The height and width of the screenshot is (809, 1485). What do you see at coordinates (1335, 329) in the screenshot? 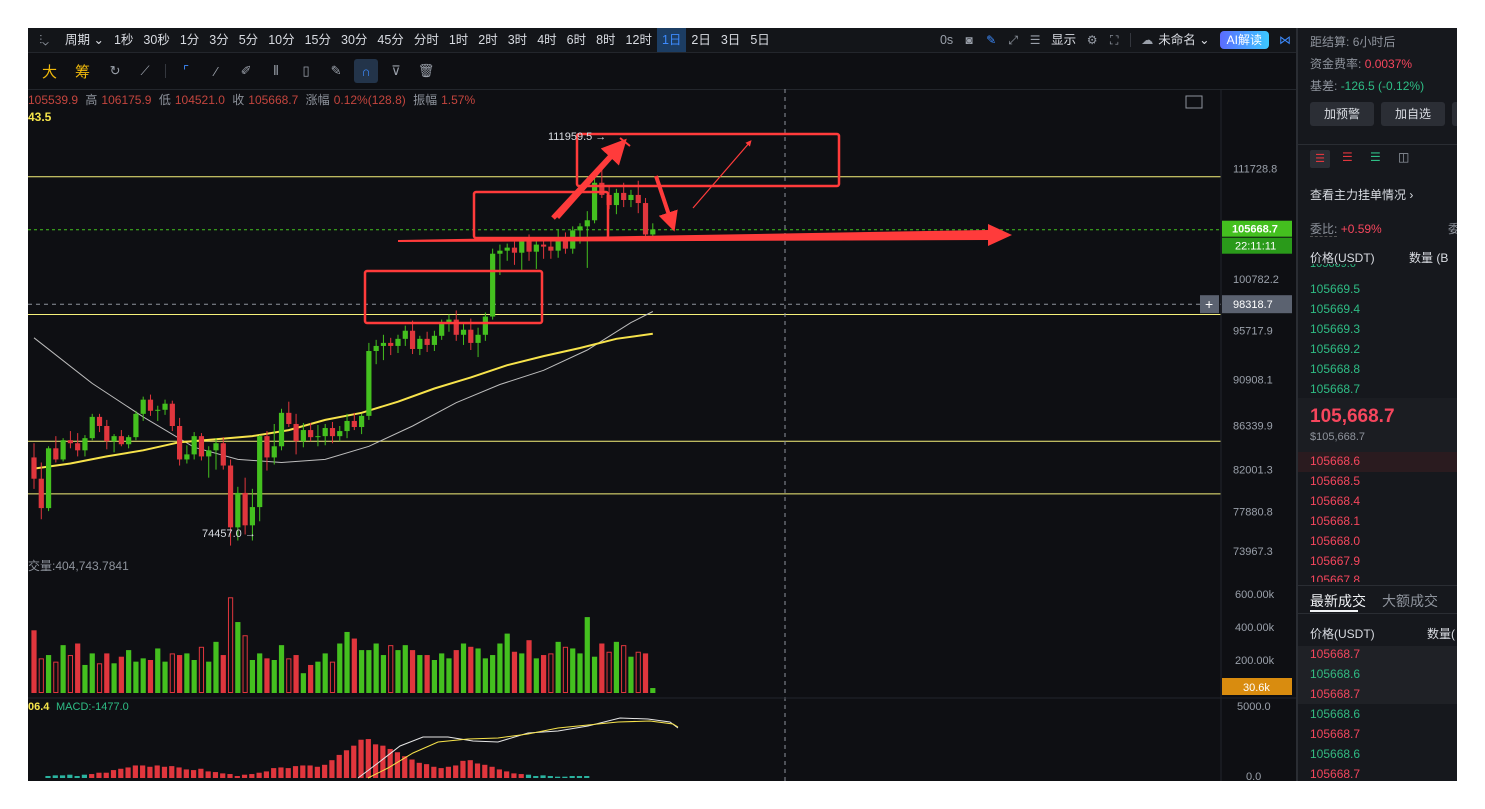
I see `orderbook-row: 105669.3` at bounding box center [1335, 329].